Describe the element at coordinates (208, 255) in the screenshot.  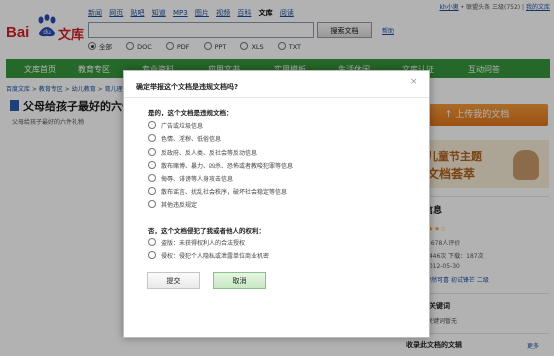
I see `option-privacy: 侵权：侵犯个人隐私或泄露单位商业机密` at that location.